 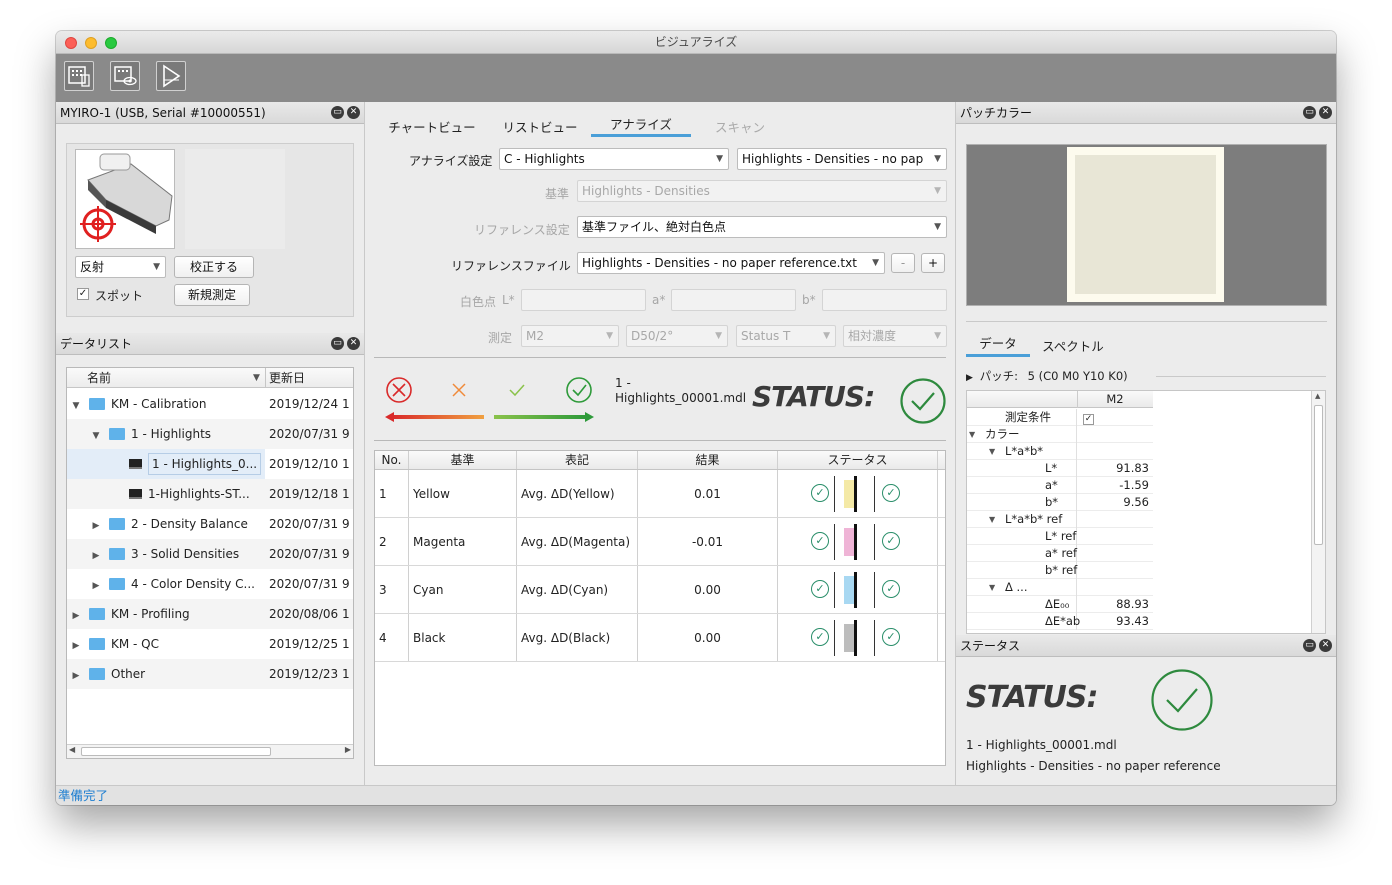 I want to click on criteria-select: Highlights - Densities ▼, so click(x=762, y=191).